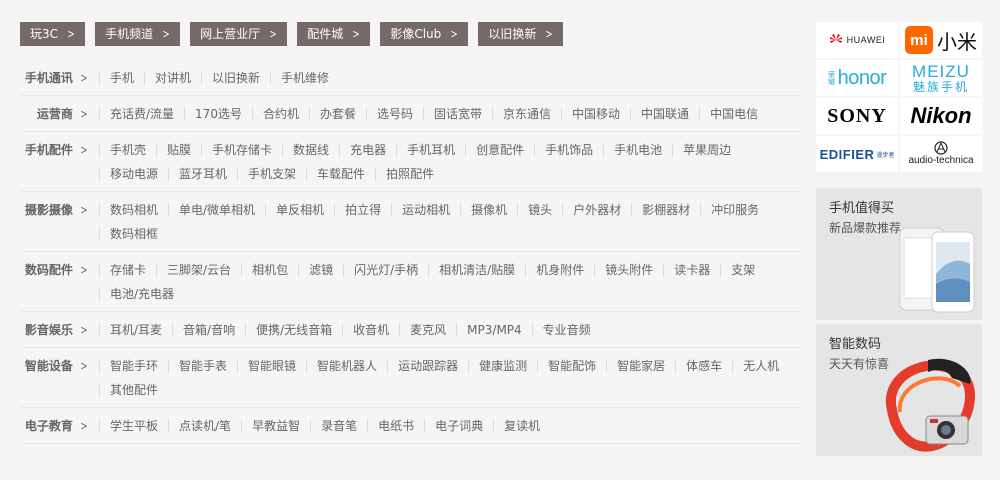 The height and width of the screenshot is (480, 1000). What do you see at coordinates (59, 378) in the screenshot?
I see `category-title: 智能设备 >` at bounding box center [59, 378].